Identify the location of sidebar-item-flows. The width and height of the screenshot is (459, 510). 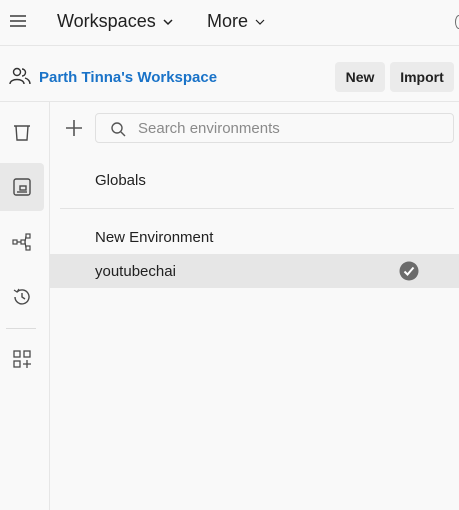
(22, 242).